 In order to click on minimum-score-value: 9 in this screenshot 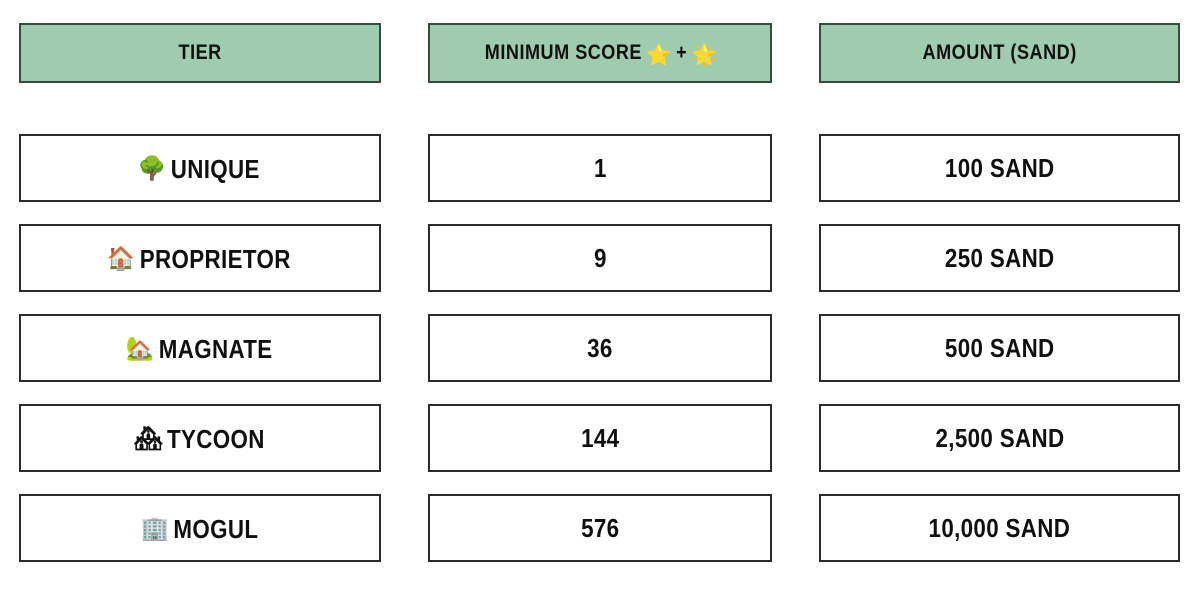, I will do `click(600, 257)`.